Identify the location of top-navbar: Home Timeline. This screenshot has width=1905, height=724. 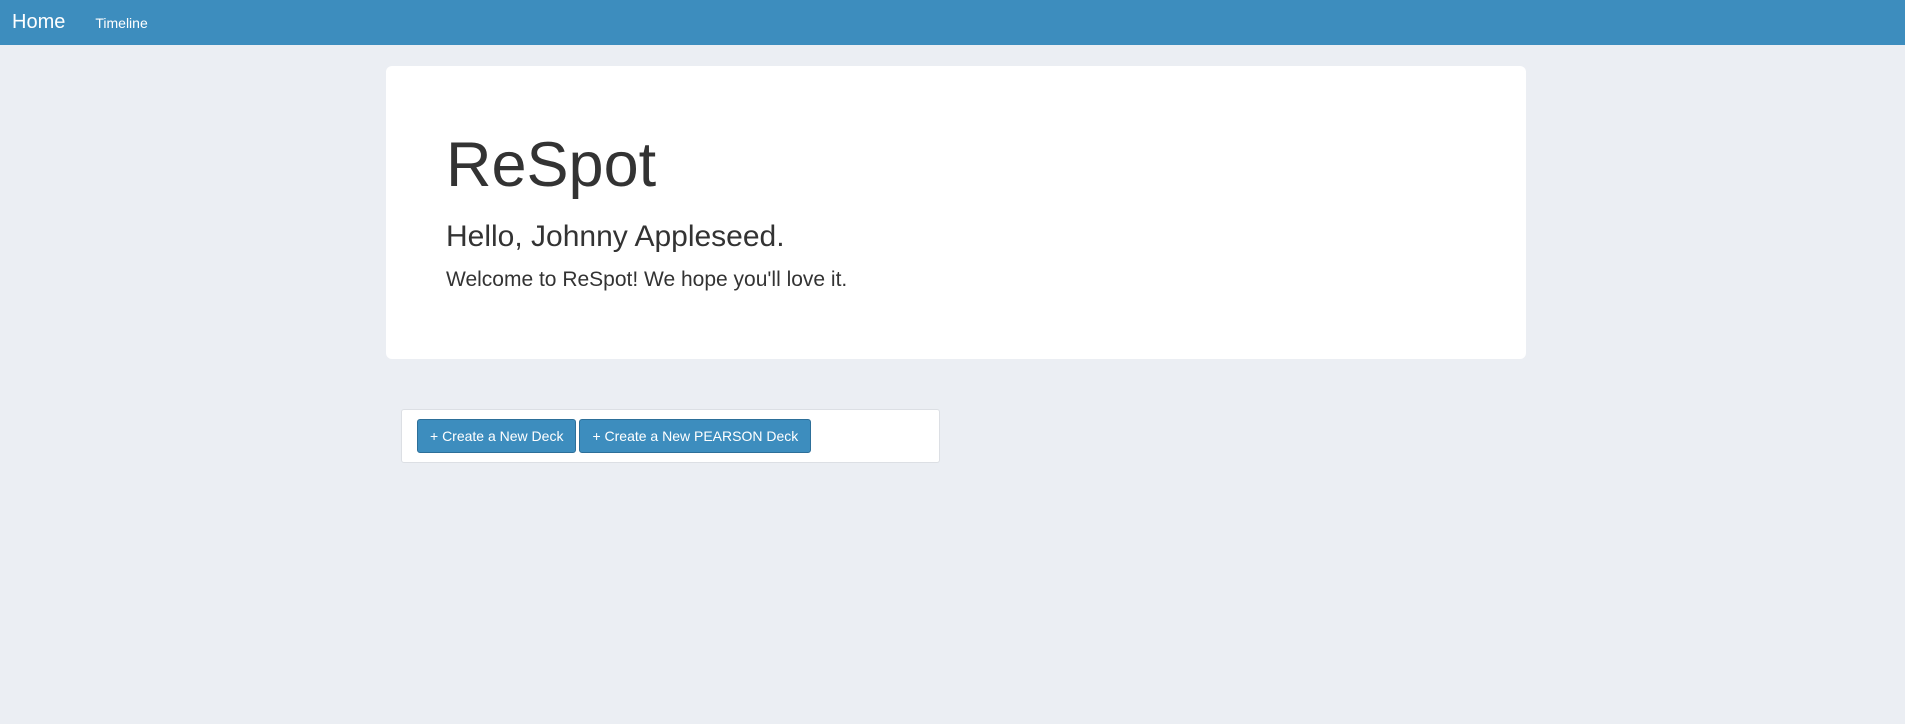
(952, 22).